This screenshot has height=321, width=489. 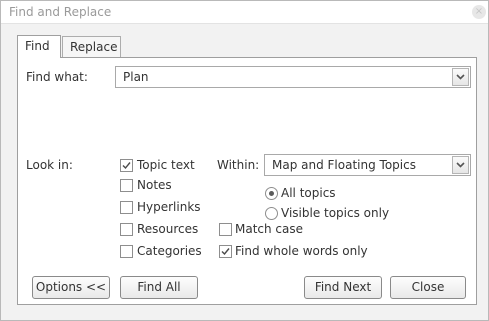 I want to click on options-button: Options <<, so click(x=71, y=287).